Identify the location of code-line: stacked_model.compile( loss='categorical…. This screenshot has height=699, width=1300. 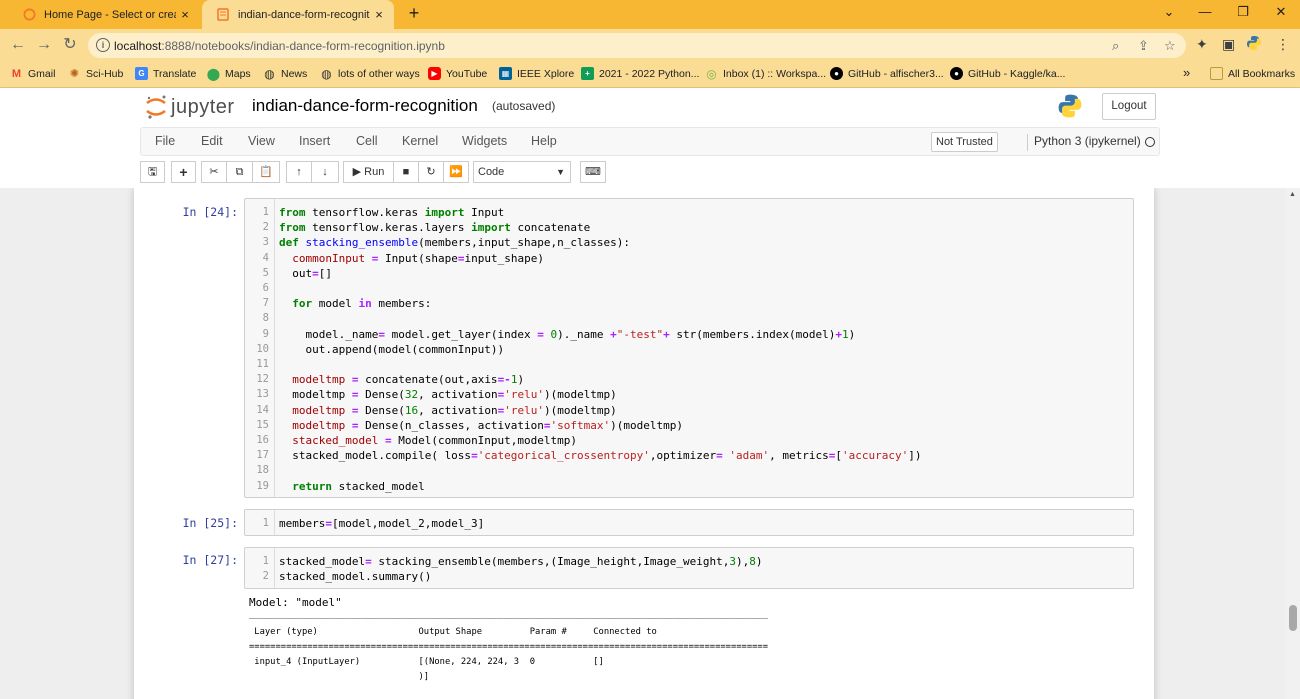
(600, 455).